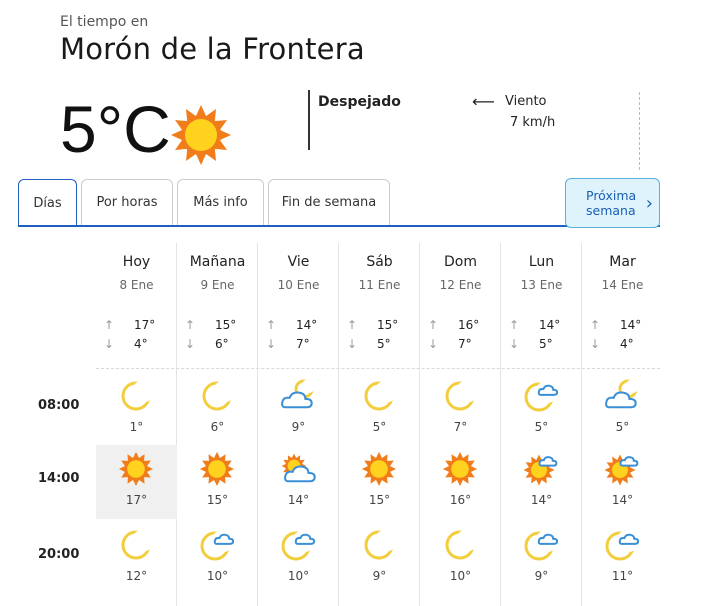 The image size is (710, 606). I want to click on forecast-temp: 6°, so click(217, 427).